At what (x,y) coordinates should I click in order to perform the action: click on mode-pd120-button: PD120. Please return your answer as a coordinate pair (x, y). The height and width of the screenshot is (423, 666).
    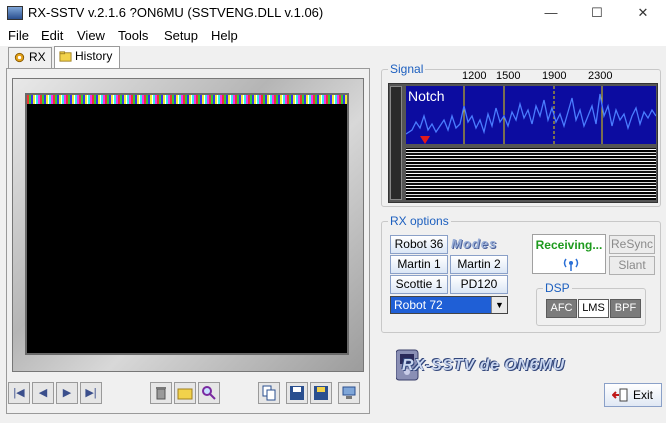
    Looking at the image, I should click on (479, 284).